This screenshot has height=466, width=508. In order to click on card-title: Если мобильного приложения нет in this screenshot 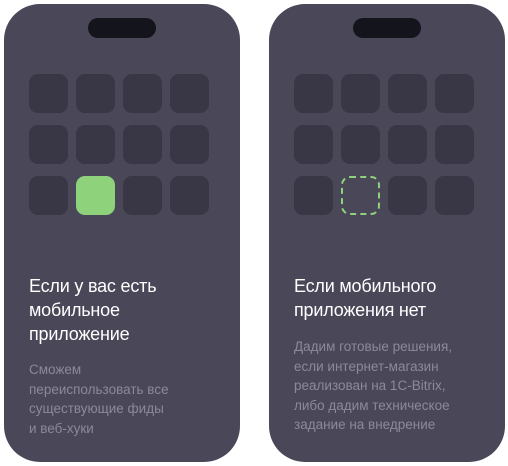, I will do `click(392, 298)`.